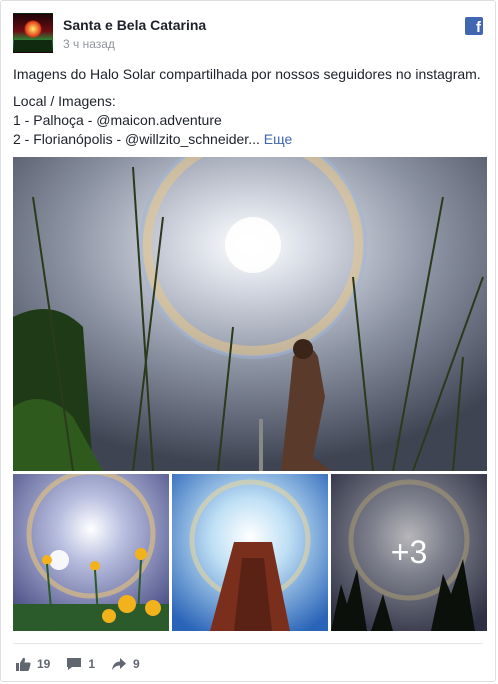 The height and width of the screenshot is (684, 498). I want to click on post-timestamp: 3 ч назад, so click(89, 44).